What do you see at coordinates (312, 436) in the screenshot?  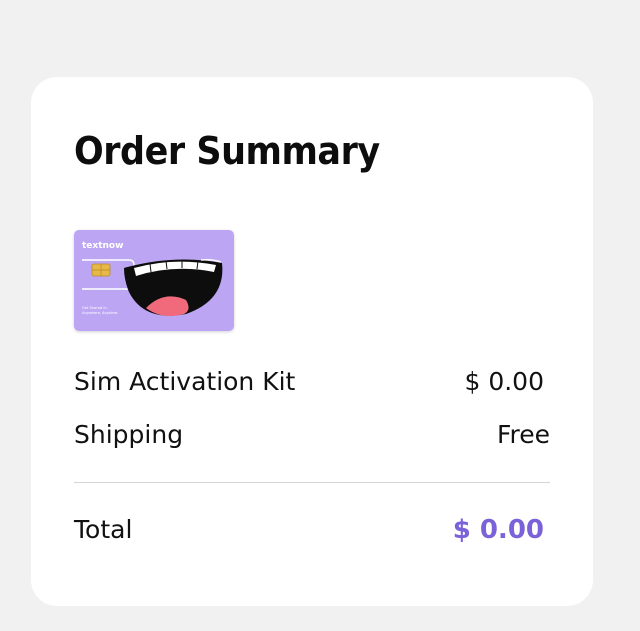 I see `line-item-shipping: Shipping Free` at bounding box center [312, 436].